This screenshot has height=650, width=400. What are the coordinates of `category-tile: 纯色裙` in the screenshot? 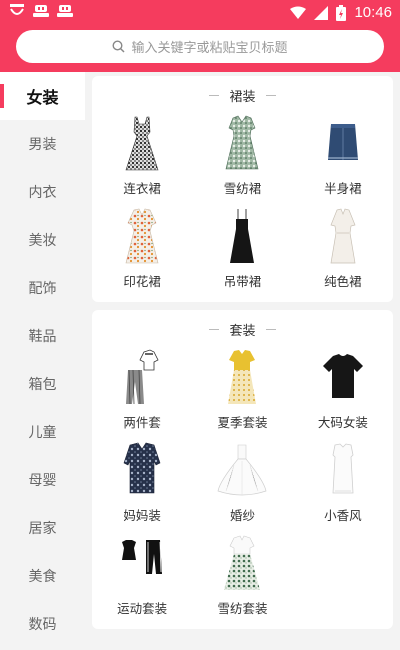 It's located at (343, 249).